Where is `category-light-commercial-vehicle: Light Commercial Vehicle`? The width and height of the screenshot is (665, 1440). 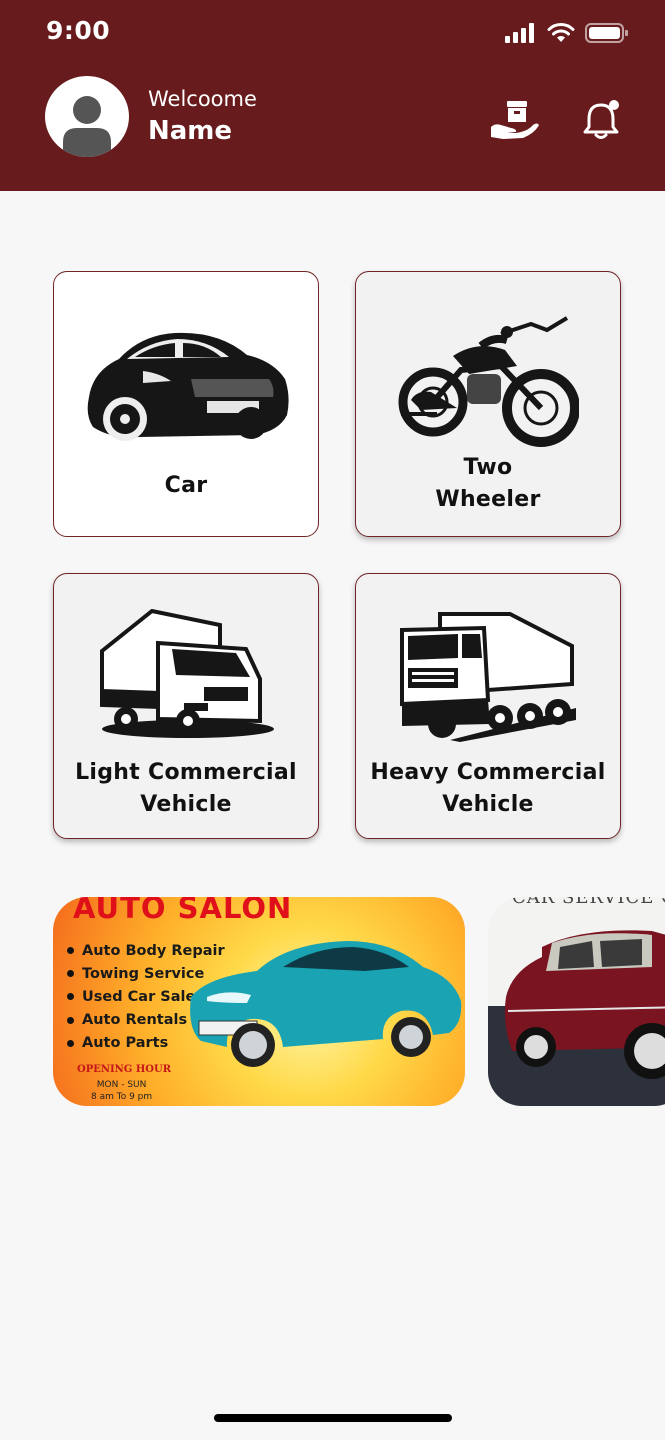
category-light-commercial-vehicle: Light Commercial Vehicle is located at coordinates (186, 706).